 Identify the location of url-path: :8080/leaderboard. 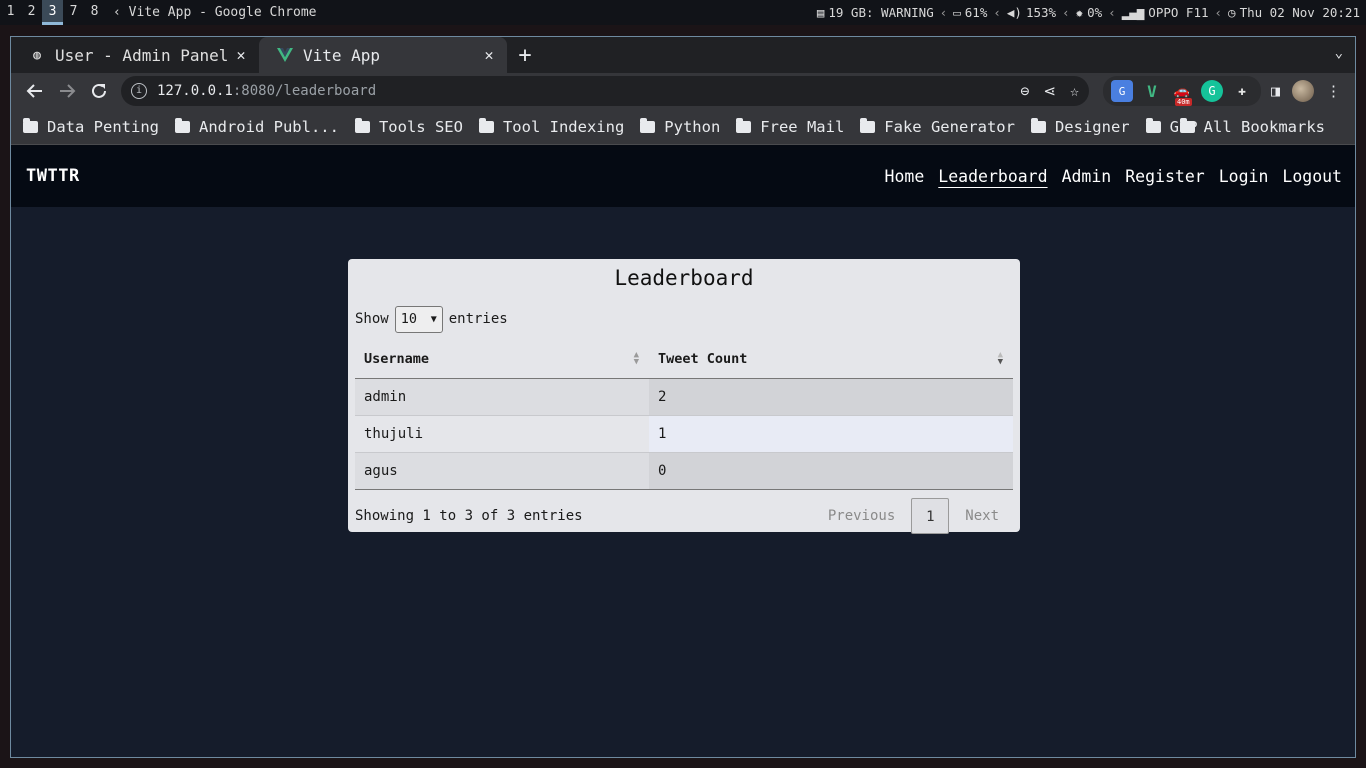
(304, 91).